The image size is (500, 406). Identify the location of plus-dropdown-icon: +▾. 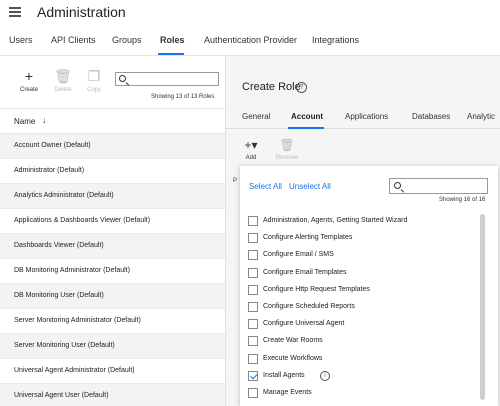
(251, 145).